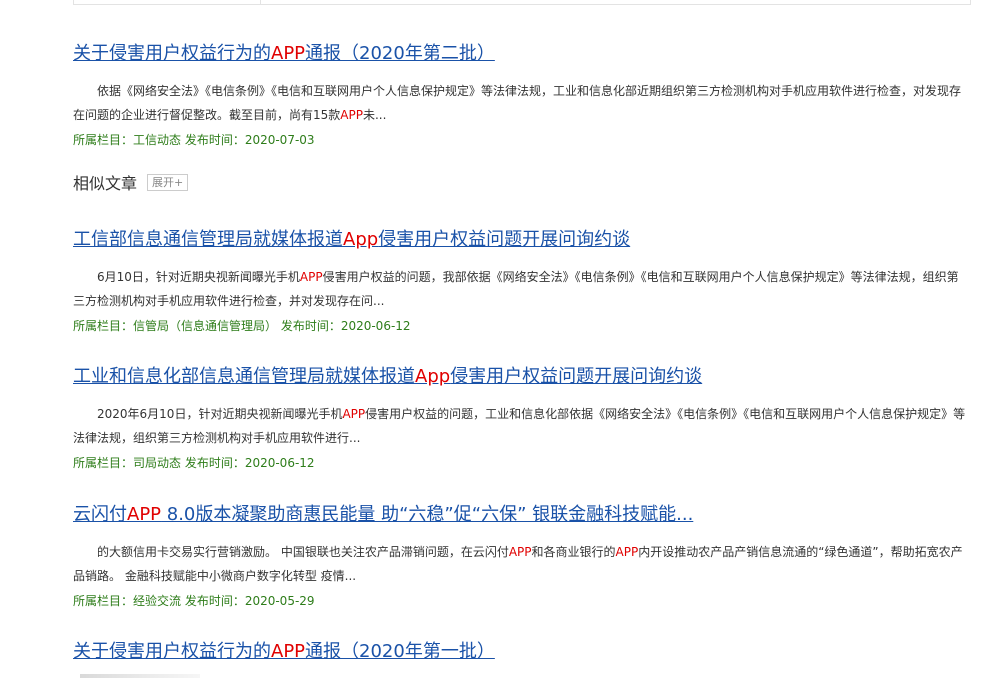 The image size is (1000, 683). I want to click on result-title-link: 工信部信息通信管理局就媒体报道App侵害用户权益问题开展问询约谈, so click(521, 240).